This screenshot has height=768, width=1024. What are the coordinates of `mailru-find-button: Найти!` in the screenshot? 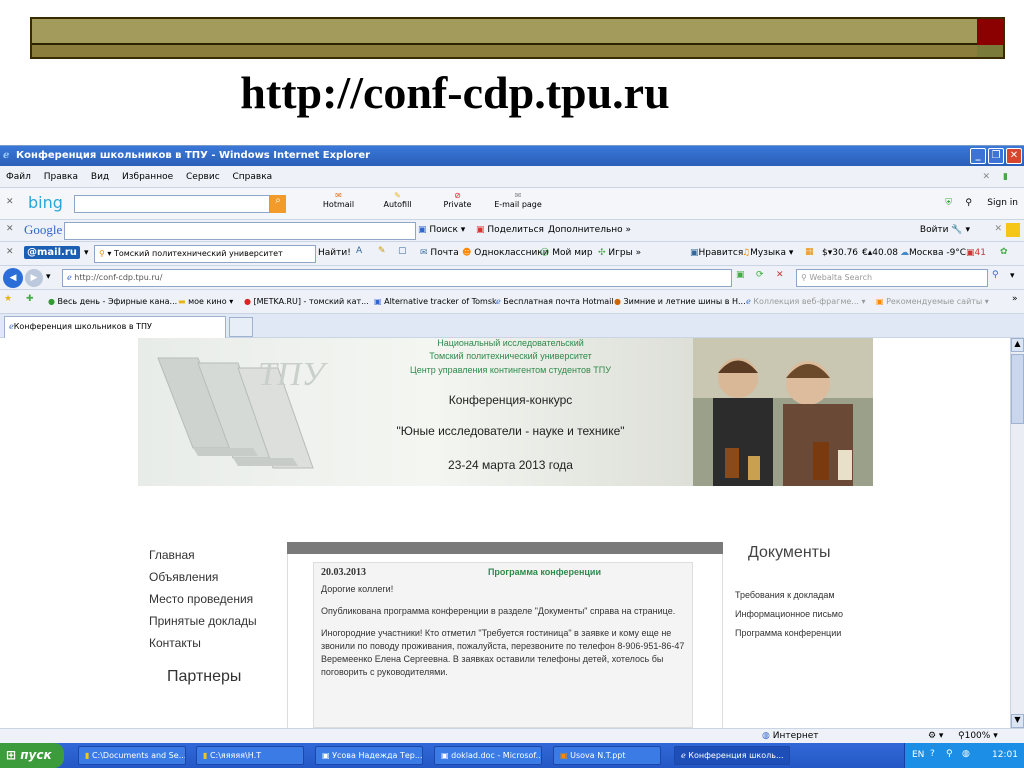 It's located at (334, 253).